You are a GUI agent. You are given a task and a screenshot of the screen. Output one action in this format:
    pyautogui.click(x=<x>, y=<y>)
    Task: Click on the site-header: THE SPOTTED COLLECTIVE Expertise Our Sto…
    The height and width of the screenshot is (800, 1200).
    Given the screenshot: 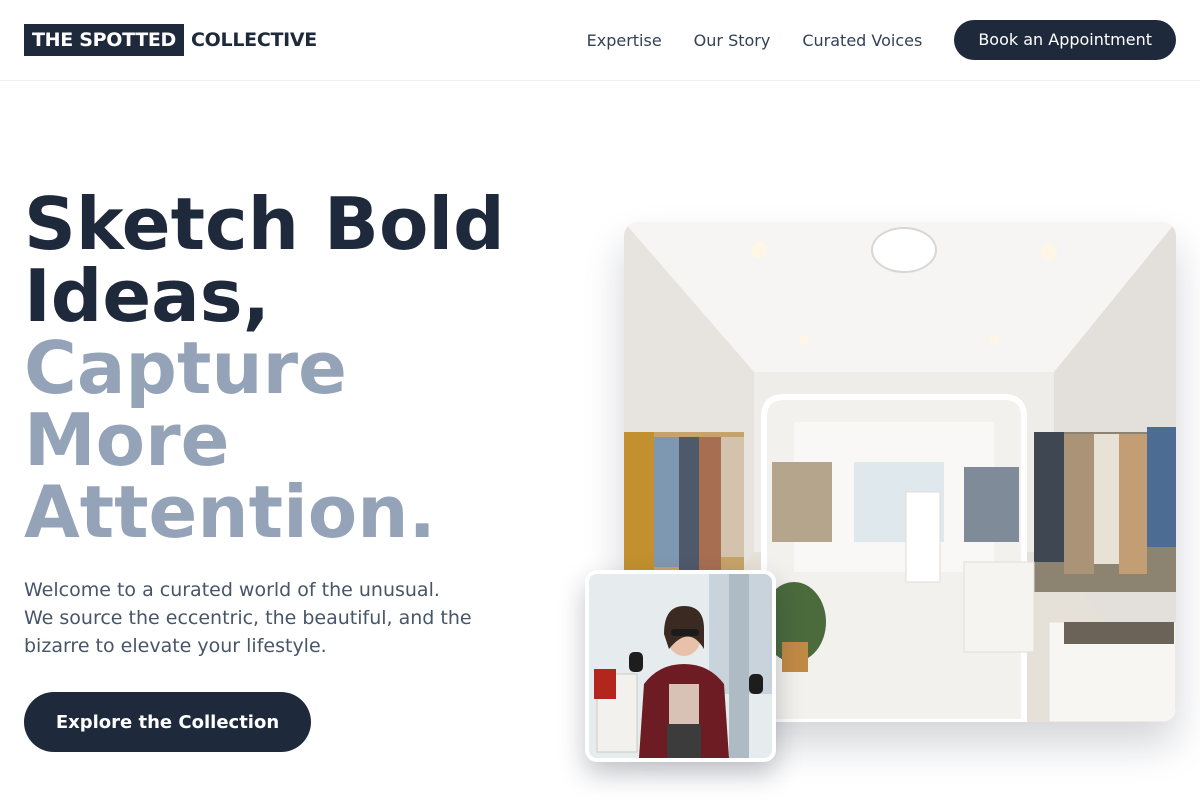 What is the action you would take?
    pyautogui.click(x=600, y=40)
    